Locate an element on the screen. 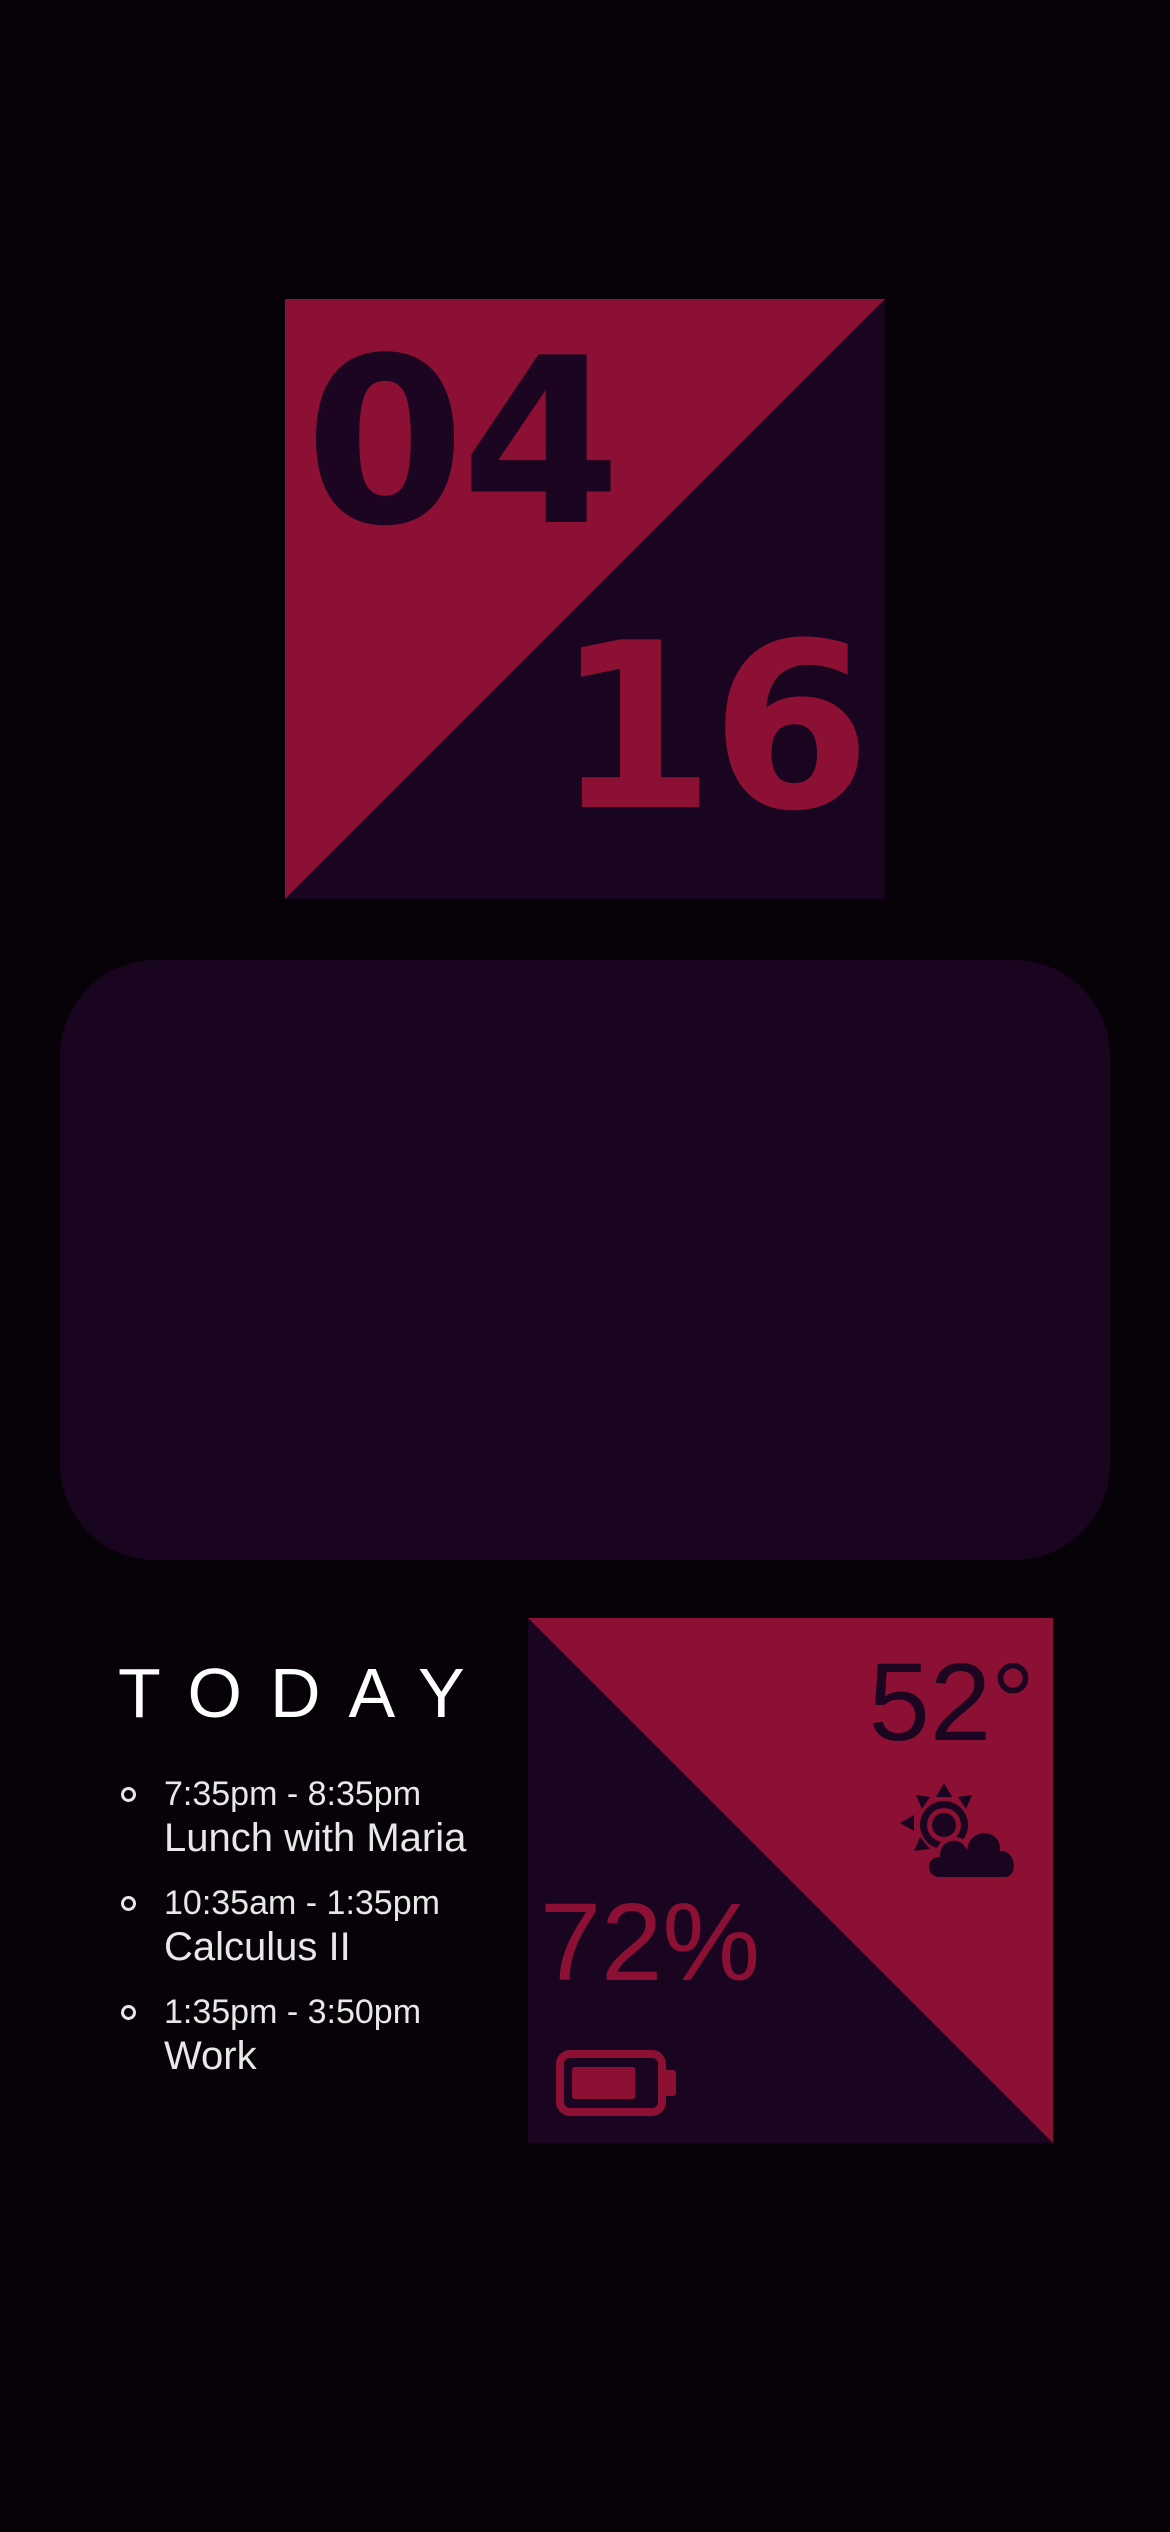  battery-fill is located at coordinates (604, 2083).